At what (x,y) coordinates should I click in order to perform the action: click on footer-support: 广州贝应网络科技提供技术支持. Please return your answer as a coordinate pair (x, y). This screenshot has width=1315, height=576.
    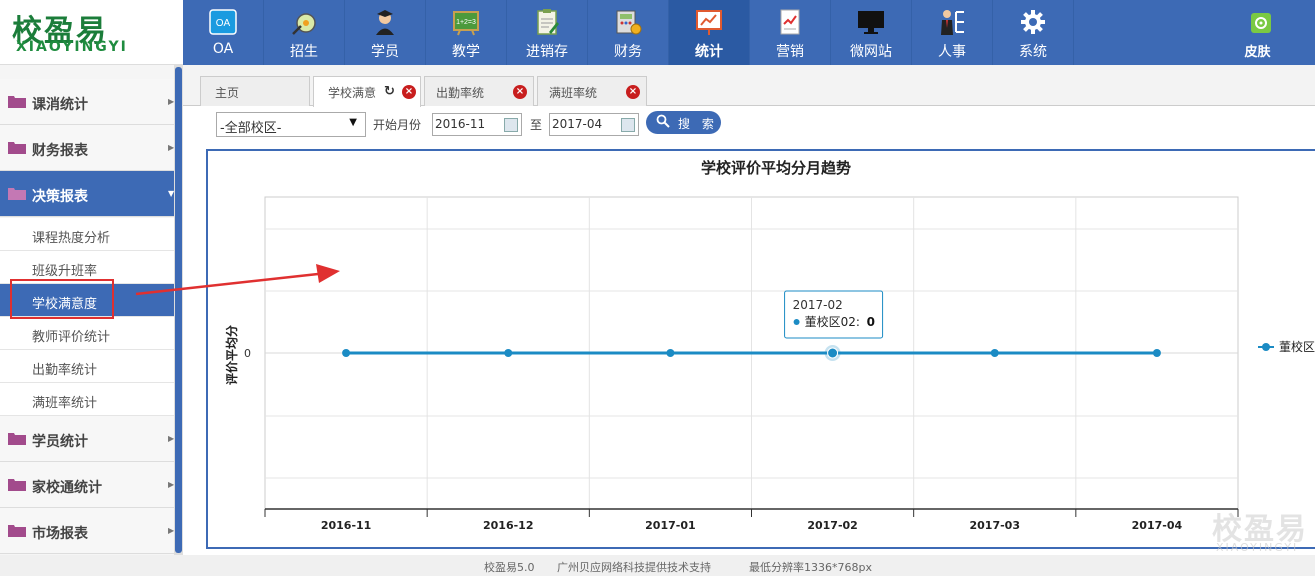
    Looking at the image, I should click on (634, 567).